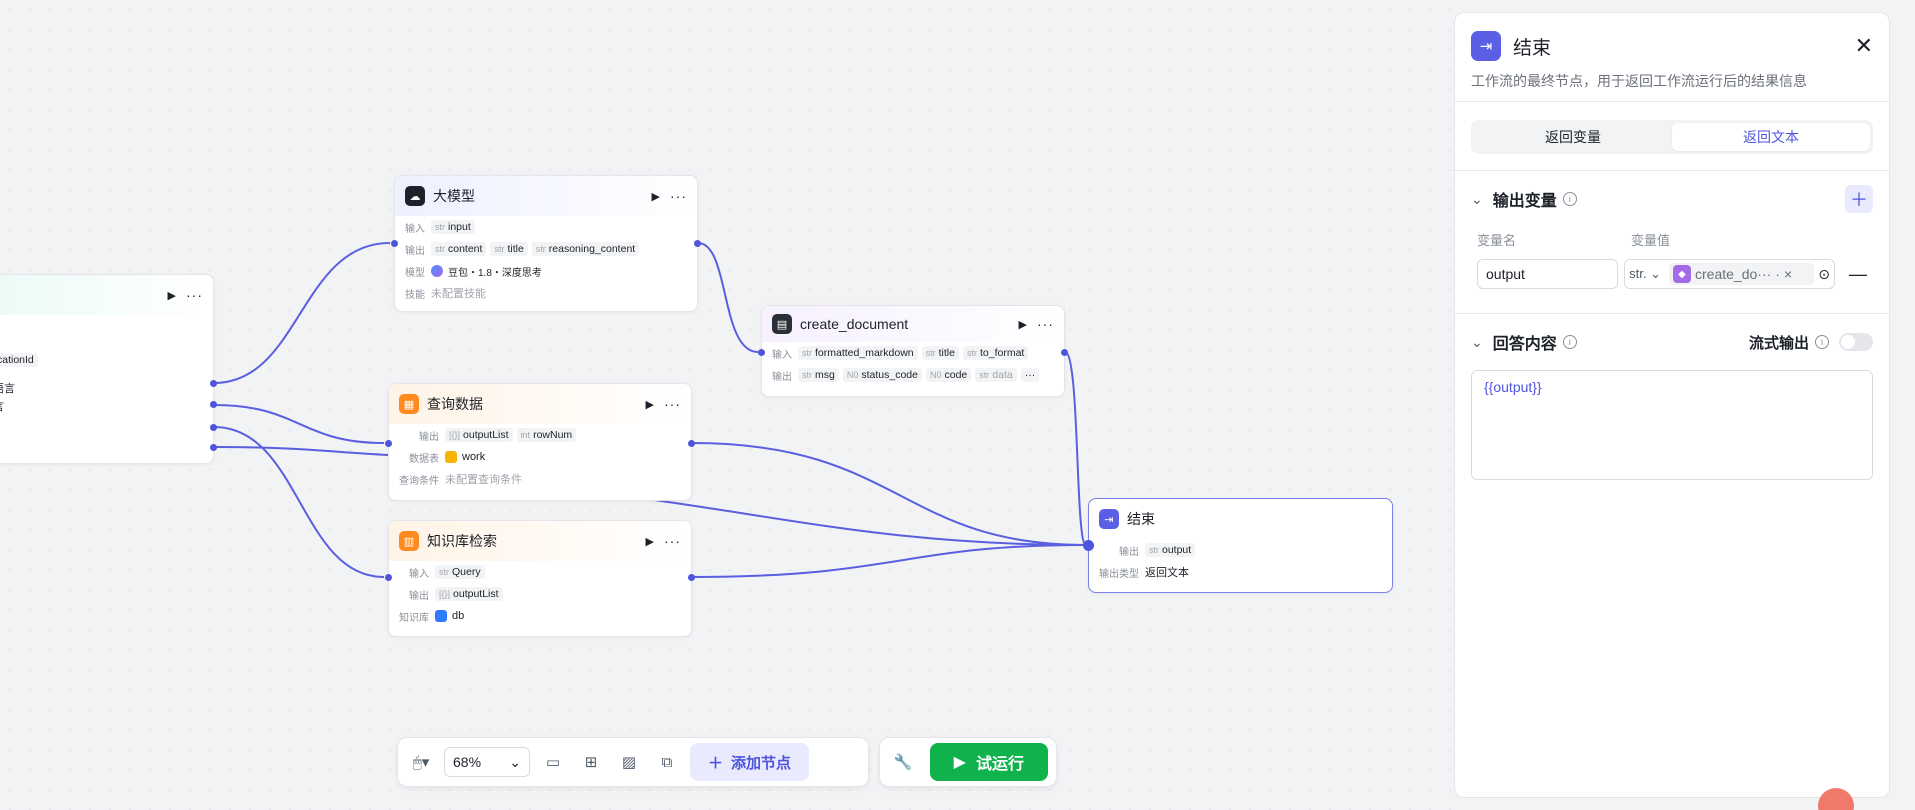  Describe the element at coordinates (854, 324) in the screenshot. I see `node-title: create_document` at that location.